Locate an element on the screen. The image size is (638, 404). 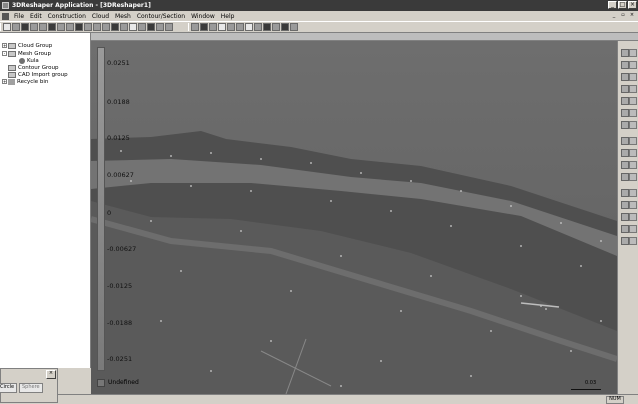
undo-icon is located at coordinates (88, 27).